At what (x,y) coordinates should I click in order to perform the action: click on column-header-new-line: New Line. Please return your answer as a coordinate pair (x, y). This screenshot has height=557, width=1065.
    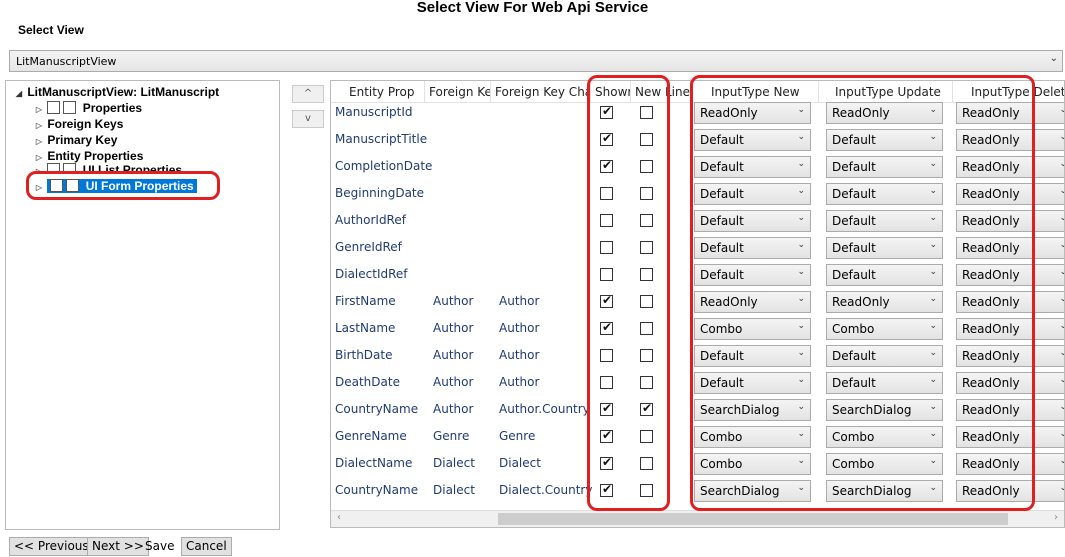
    Looking at the image, I should click on (661, 92).